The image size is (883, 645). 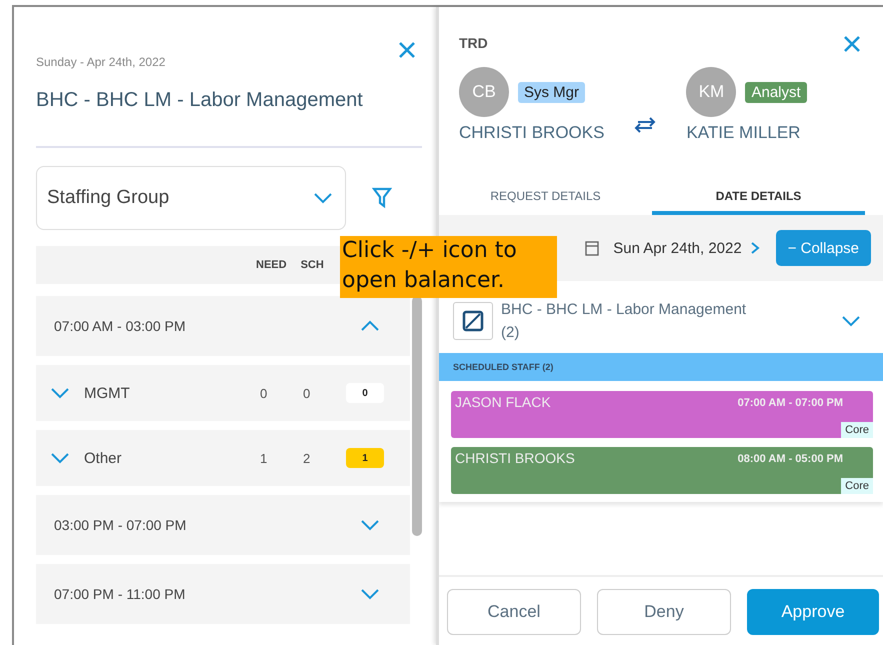 I want to click on group-row: Other 1 2 1, so click(x=223, y=458).